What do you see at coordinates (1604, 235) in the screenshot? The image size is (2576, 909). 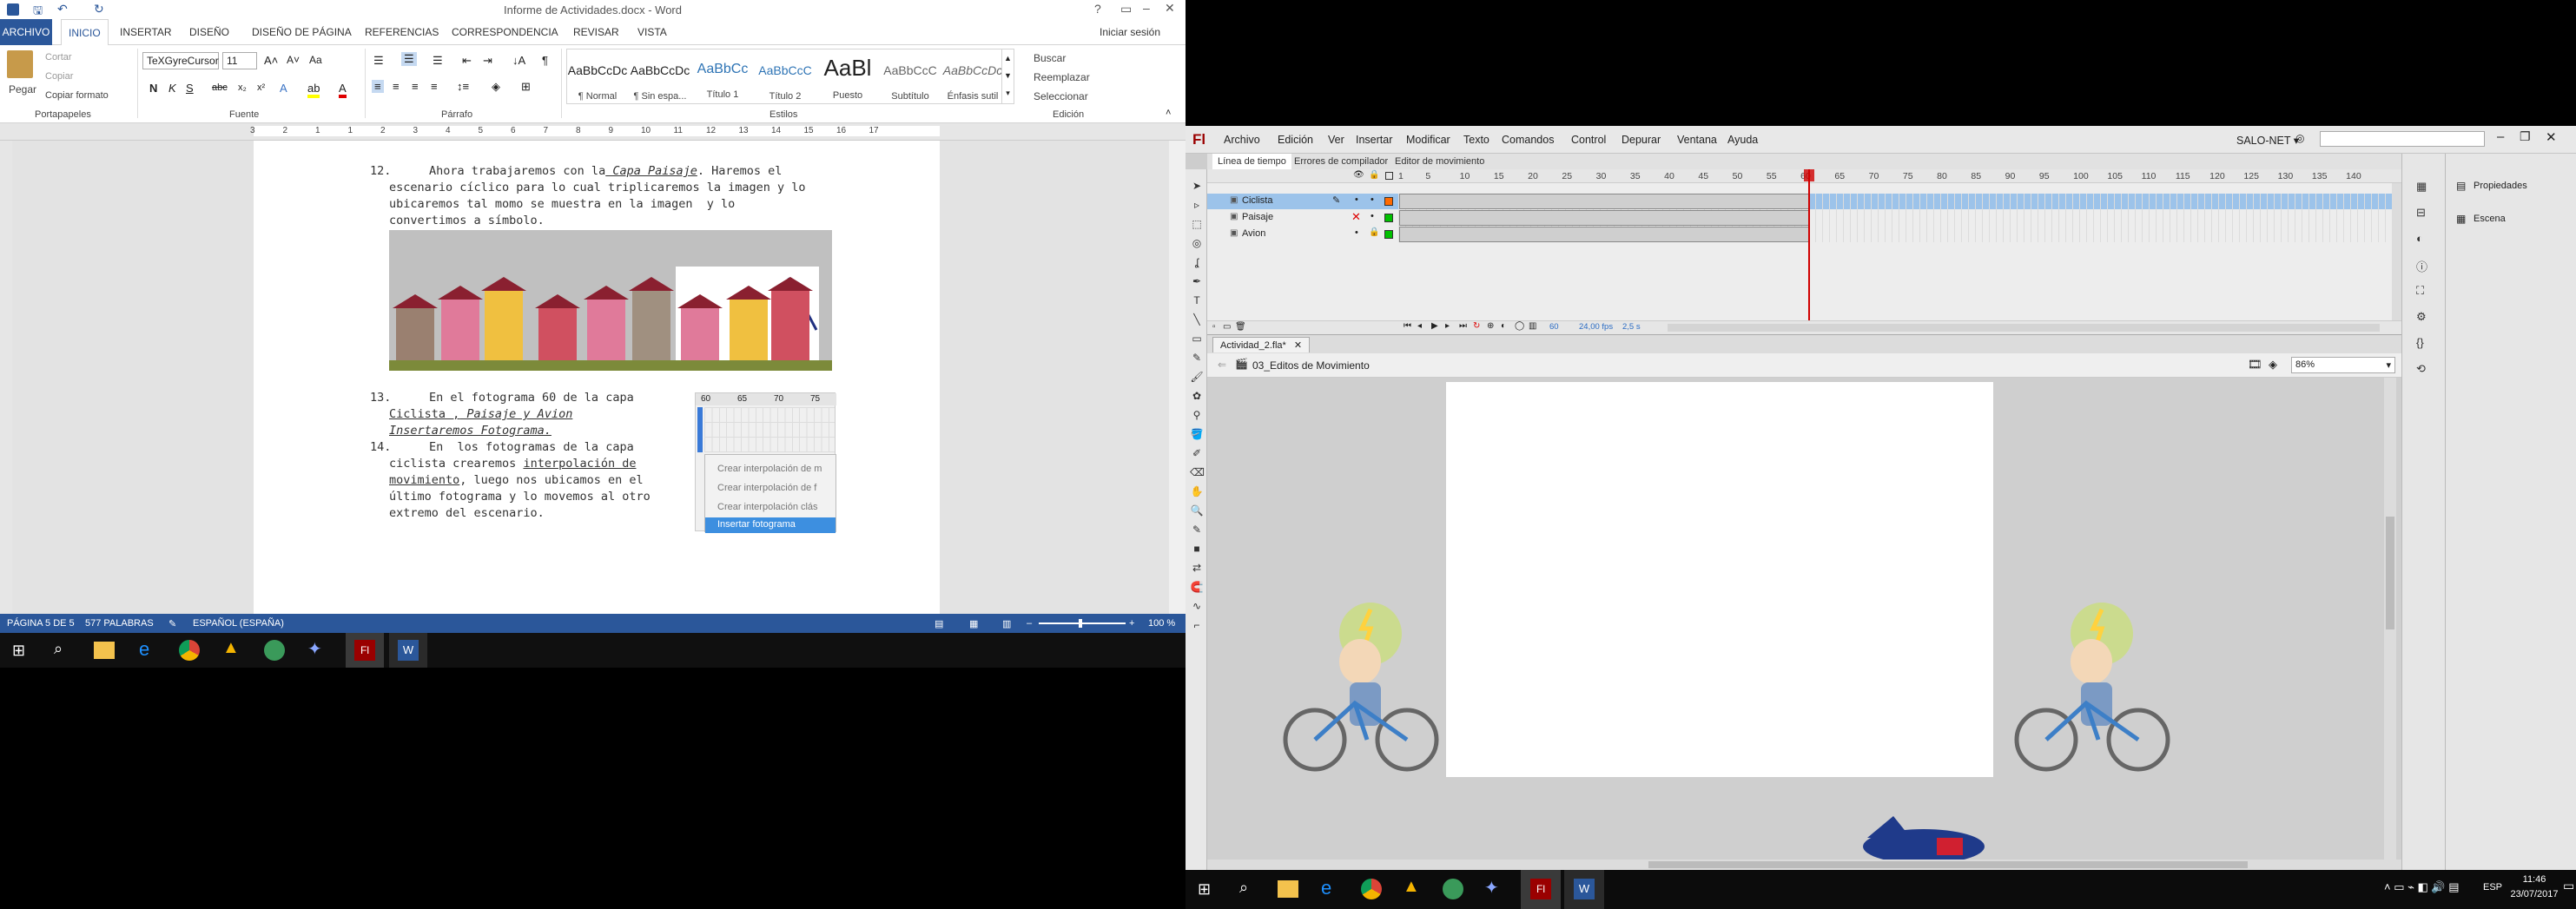 I see `span-avion` at bounding box center [1604, 235].